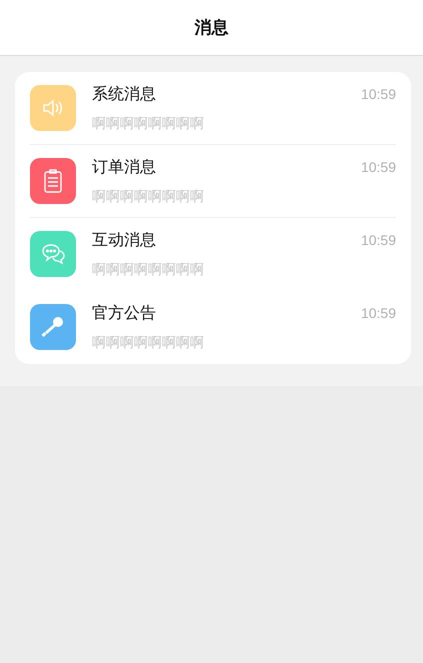 The height and width of the screenshot is (663, 423). I want to click on message-item: 官方公告 10:59 啊啊啊啊啊啊啊啊, so click(213, 327).